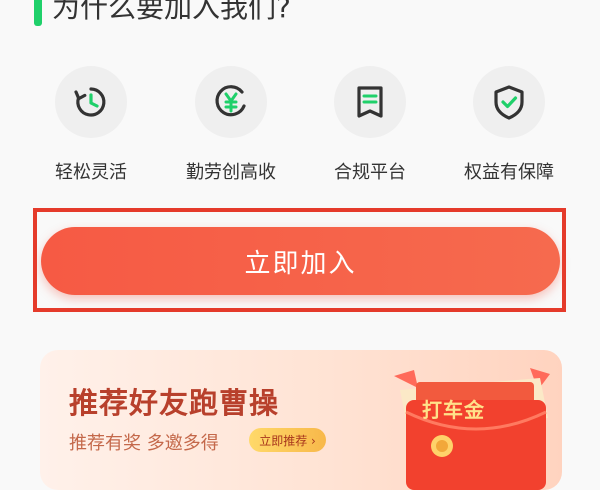 The image size is (600, 490). I want to click on red-packet-icon, so click(472, 429).